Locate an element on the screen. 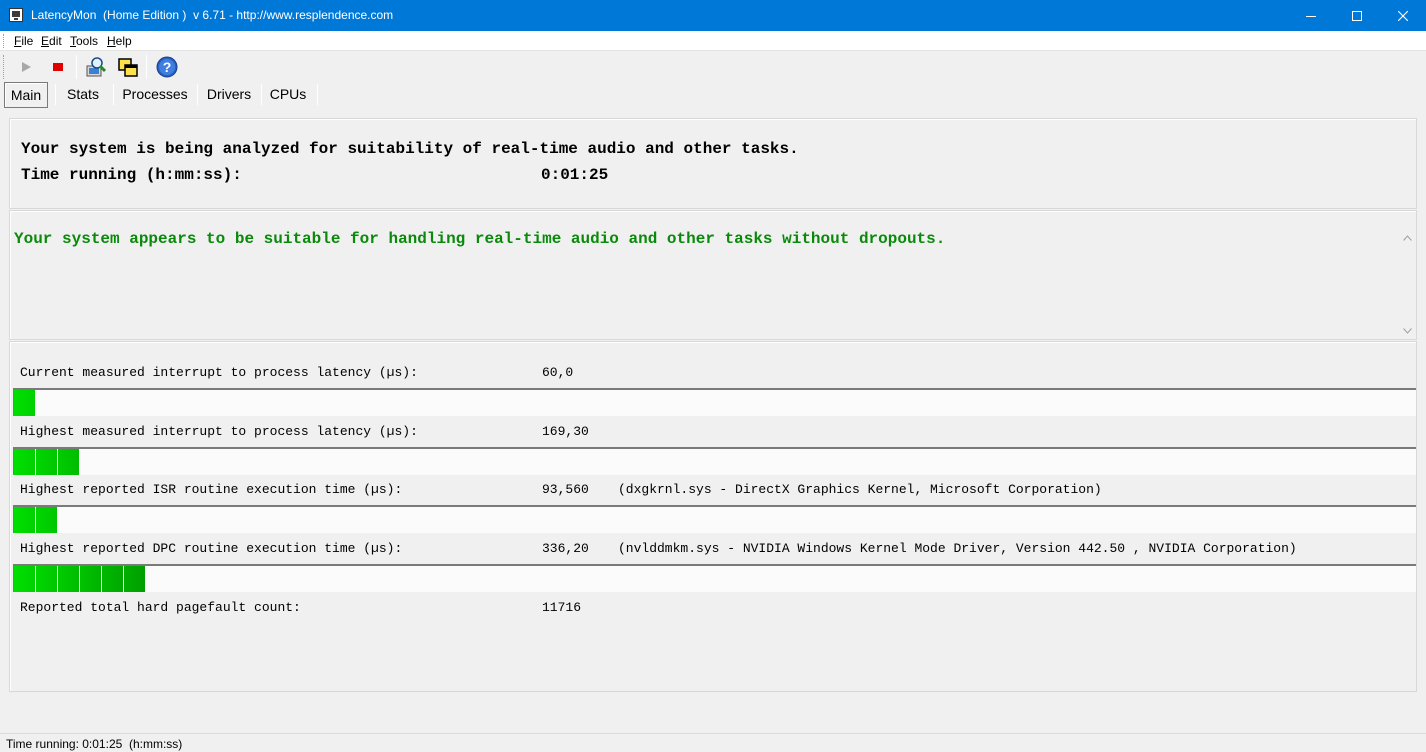  menu-edit: Edit is located at coordinates (51, 41).